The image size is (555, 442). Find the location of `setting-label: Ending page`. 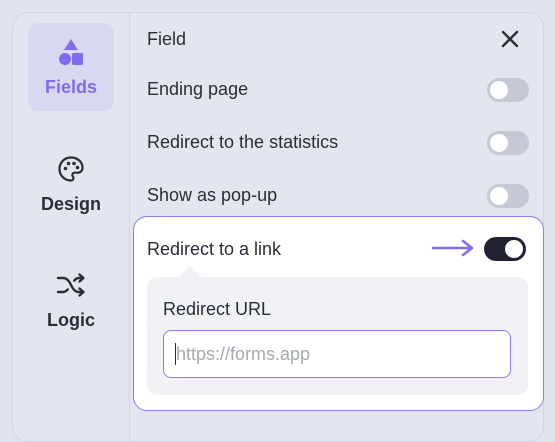

setting-label: Ending page is located at coordinates (198, 89).